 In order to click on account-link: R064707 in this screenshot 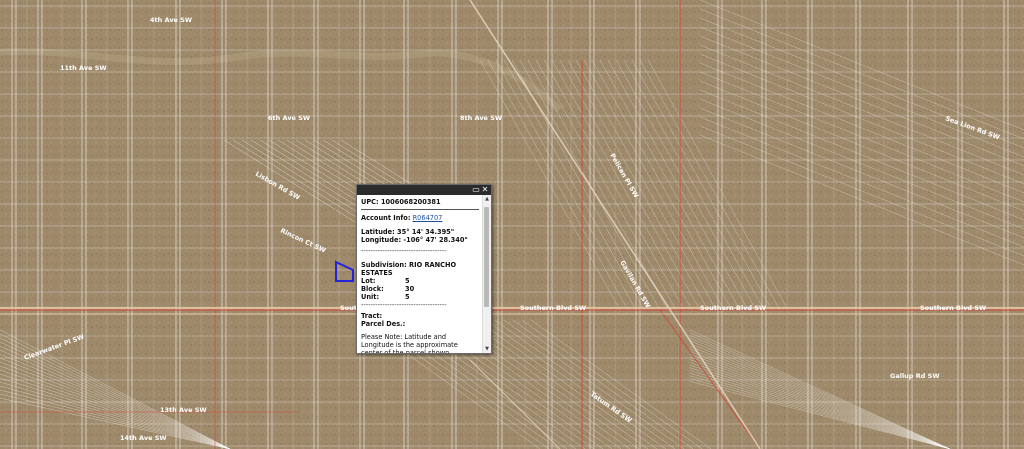, I will do `click(428, 218)`.